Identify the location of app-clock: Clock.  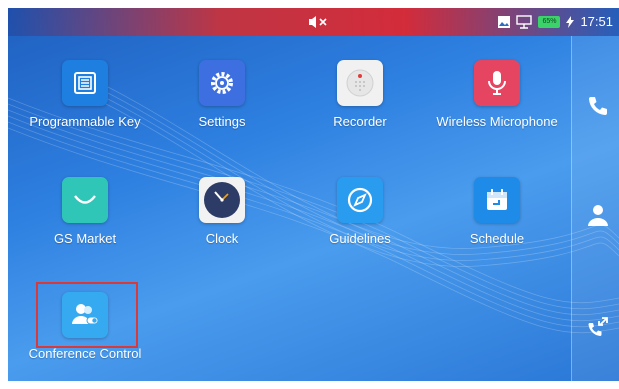
(222, 211).